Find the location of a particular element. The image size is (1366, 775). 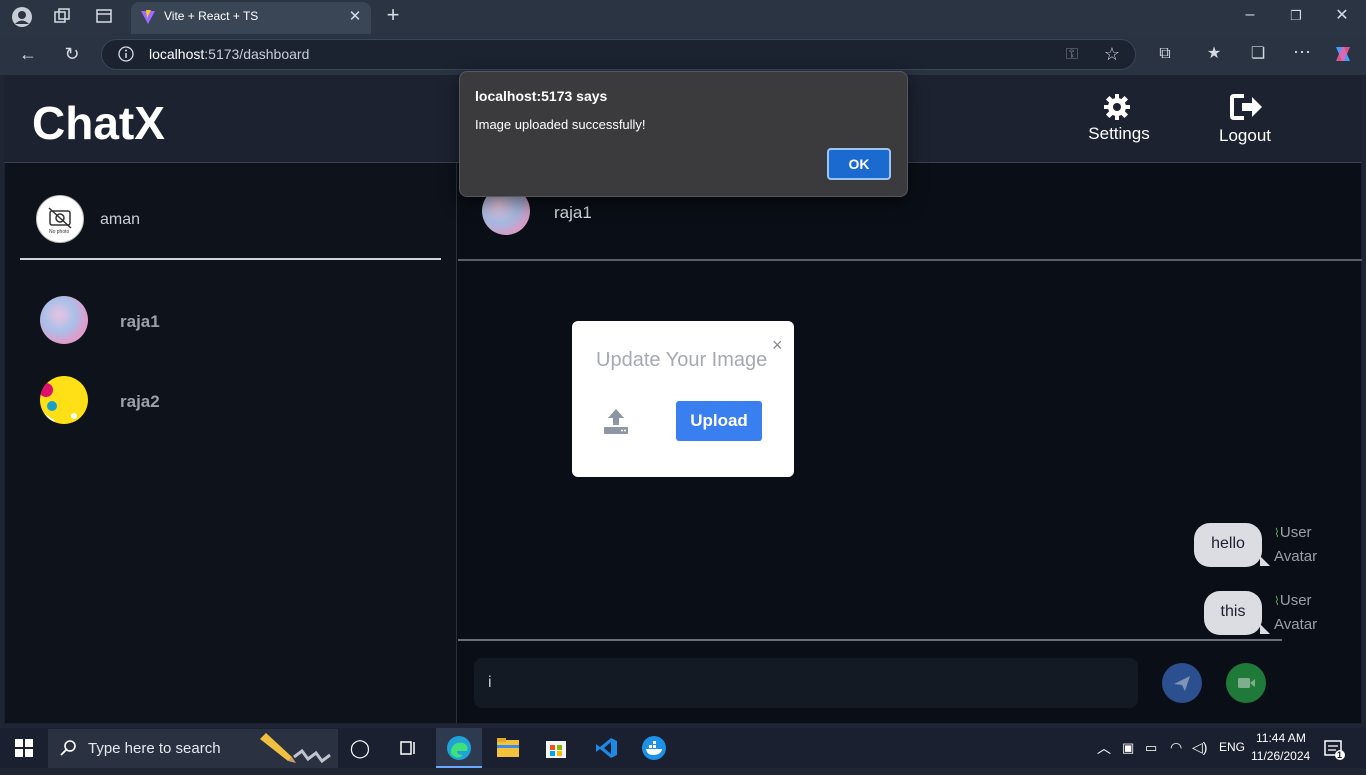

extensions-icon: ⧉ is located at coordinates (1165, 54).